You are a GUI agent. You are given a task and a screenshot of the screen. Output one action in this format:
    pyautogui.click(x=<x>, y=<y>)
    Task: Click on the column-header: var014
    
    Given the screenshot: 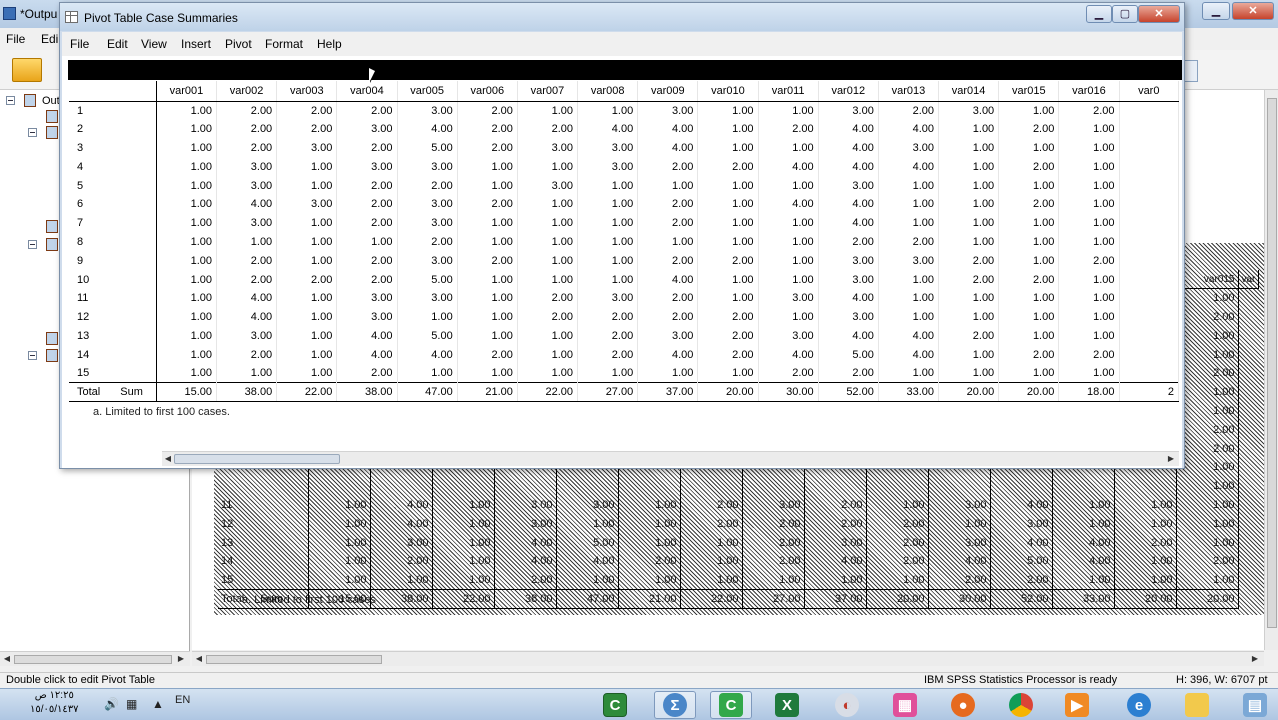 What is the action you would take?
    pyautogui.click(x=969, y=91)
    